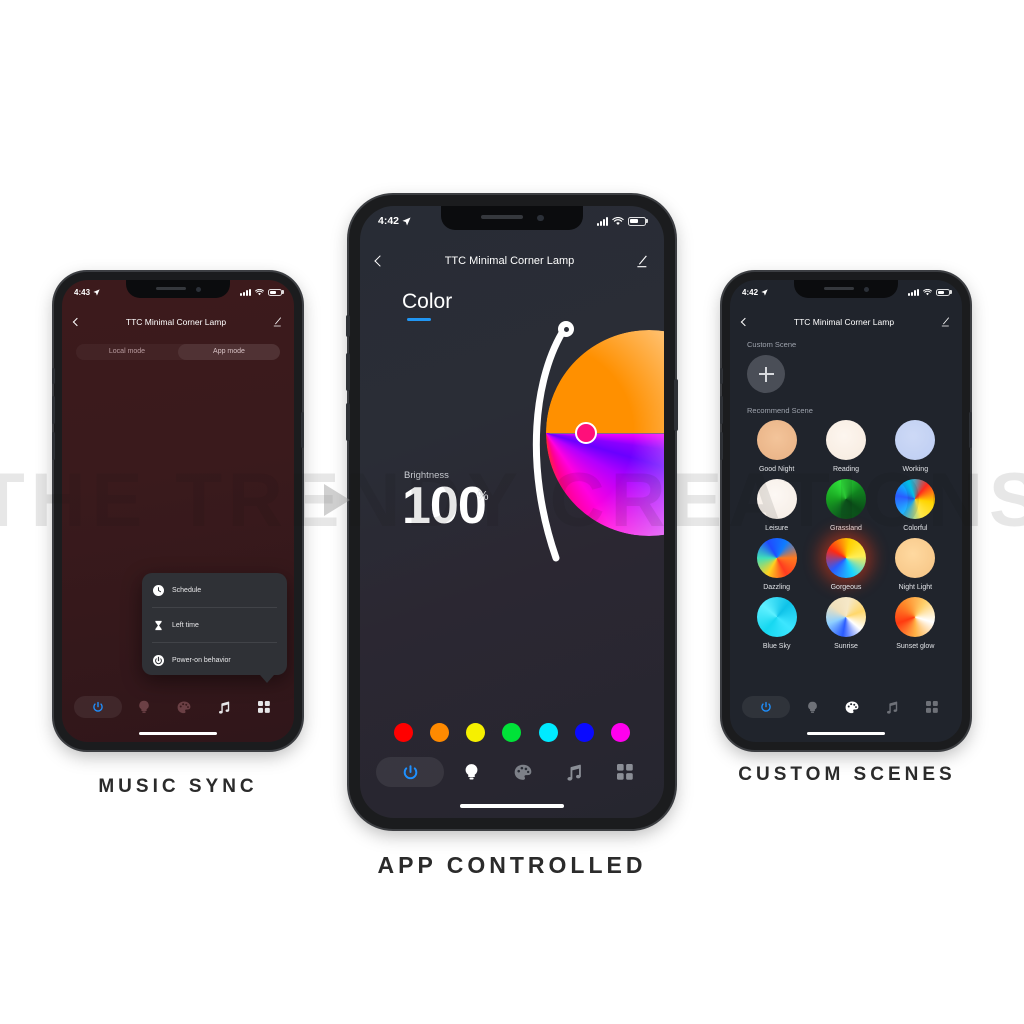 The height and width of the screenshot is (1024, 1024). I want to click on scene-item: Good Night, so click(776, 446).